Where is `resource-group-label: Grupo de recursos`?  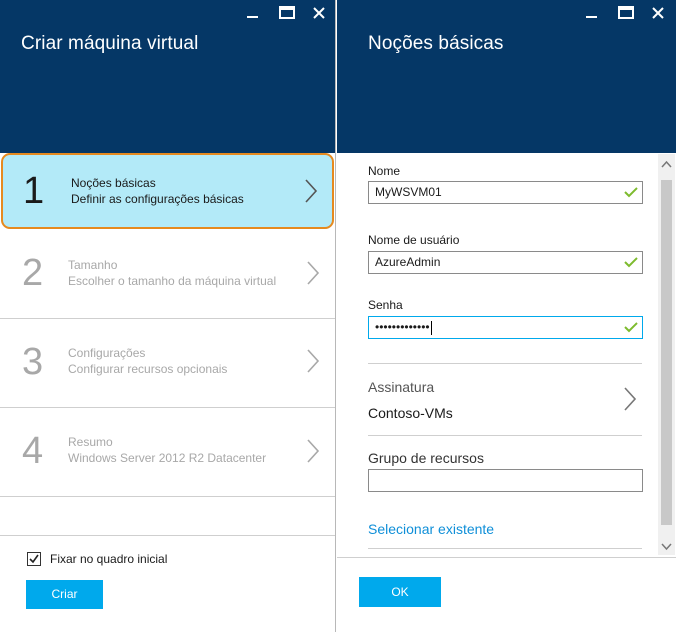 resource-group-label: Grupo de recursos is located at coordinates (426, 458).